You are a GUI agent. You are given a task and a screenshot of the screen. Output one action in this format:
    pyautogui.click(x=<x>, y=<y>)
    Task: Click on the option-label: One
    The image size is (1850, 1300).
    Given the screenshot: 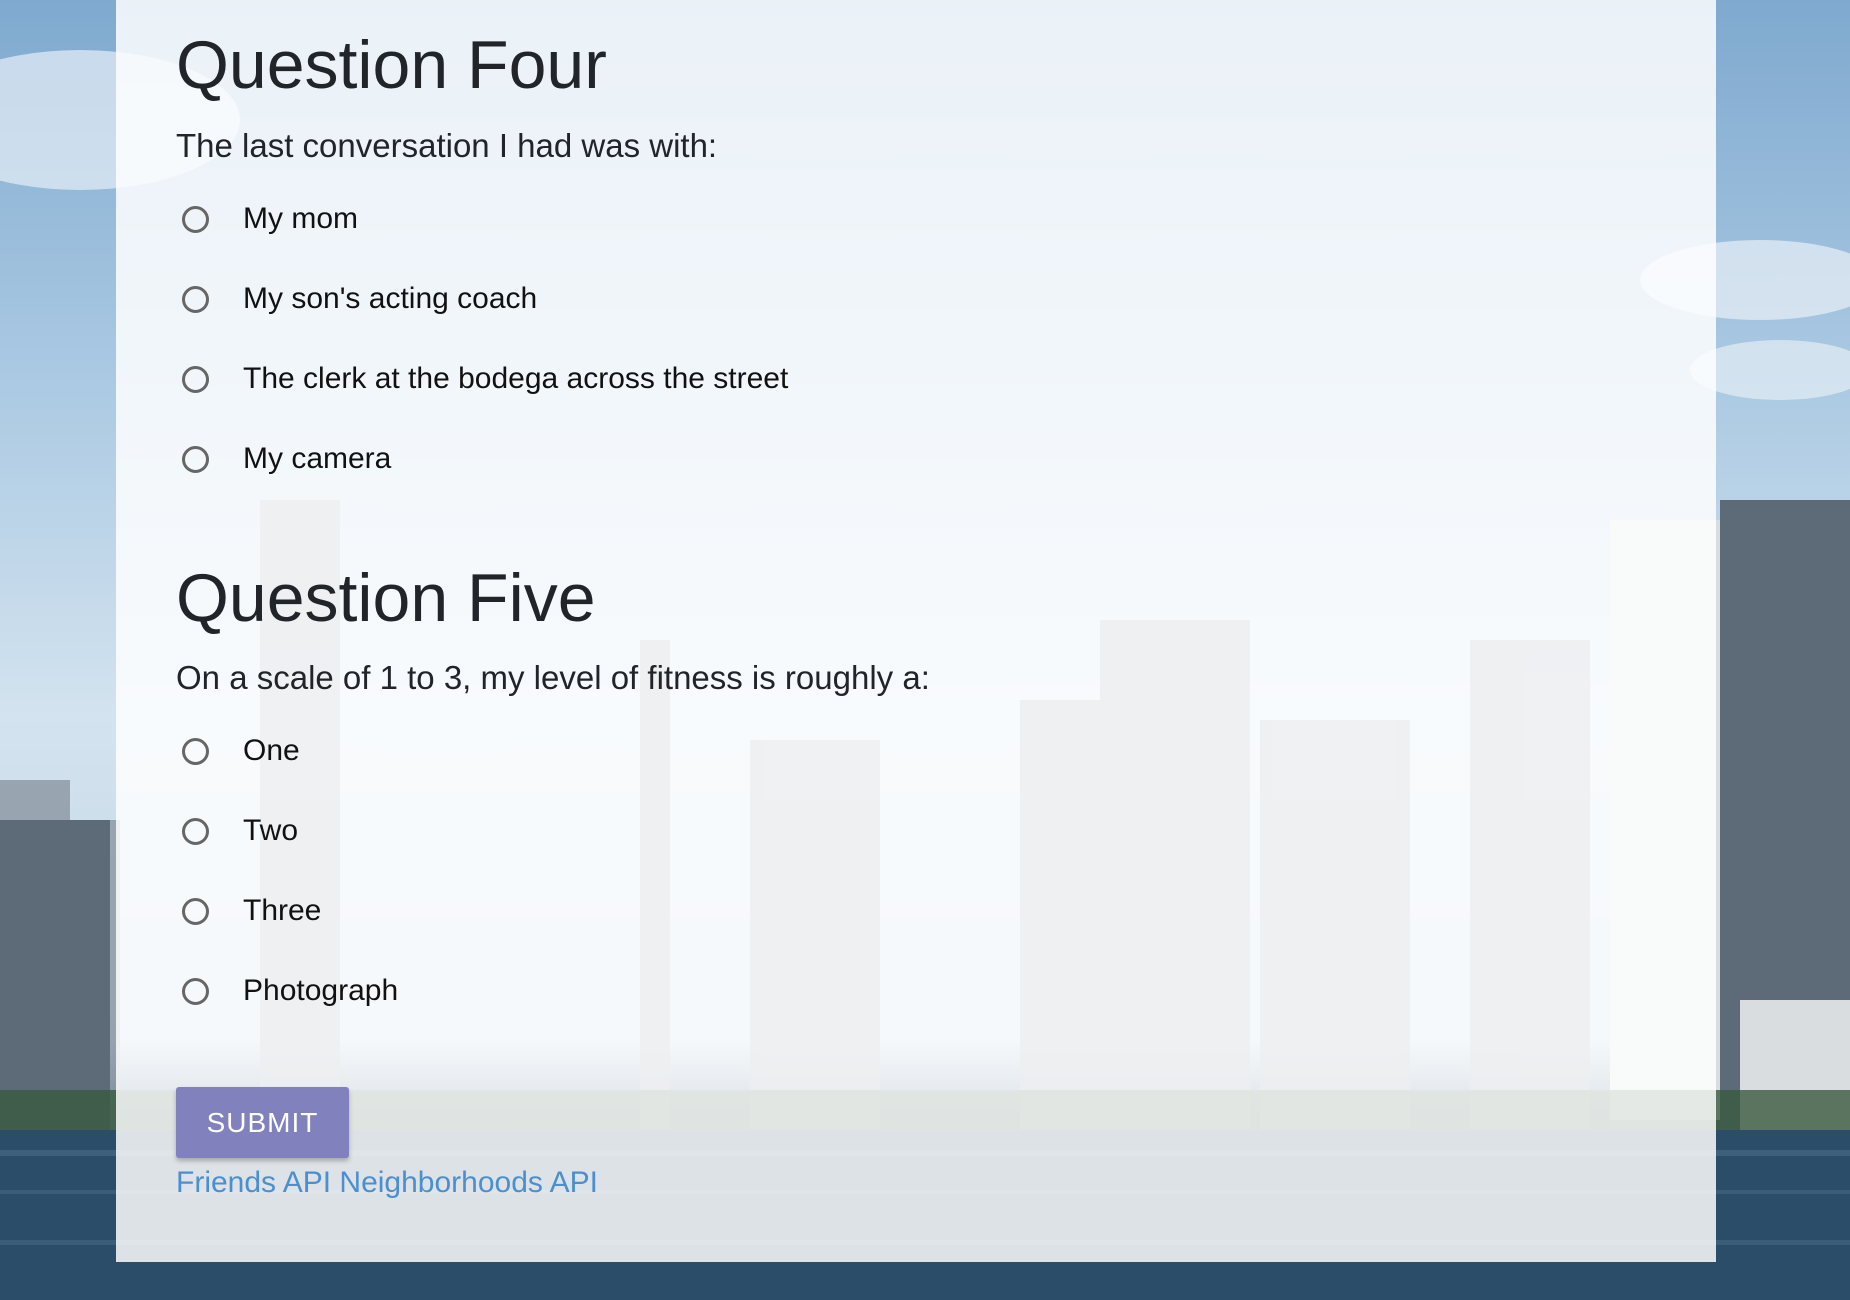 What is the action you would take?
    pyautogui.click(x=271, y=750)
    